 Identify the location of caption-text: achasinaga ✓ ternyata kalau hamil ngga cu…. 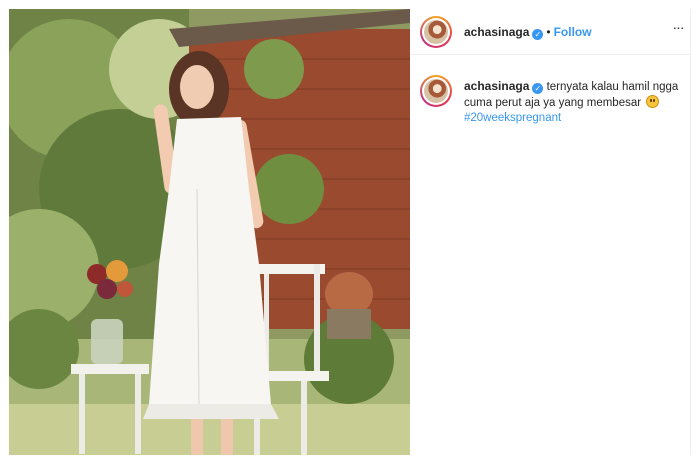
(571, 102).